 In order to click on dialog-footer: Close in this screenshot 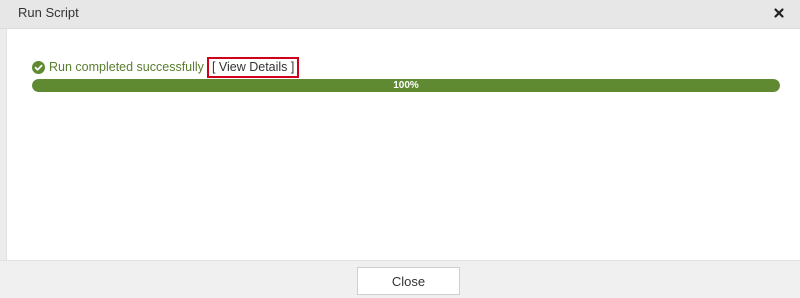, I will do `click(400, 279)`.